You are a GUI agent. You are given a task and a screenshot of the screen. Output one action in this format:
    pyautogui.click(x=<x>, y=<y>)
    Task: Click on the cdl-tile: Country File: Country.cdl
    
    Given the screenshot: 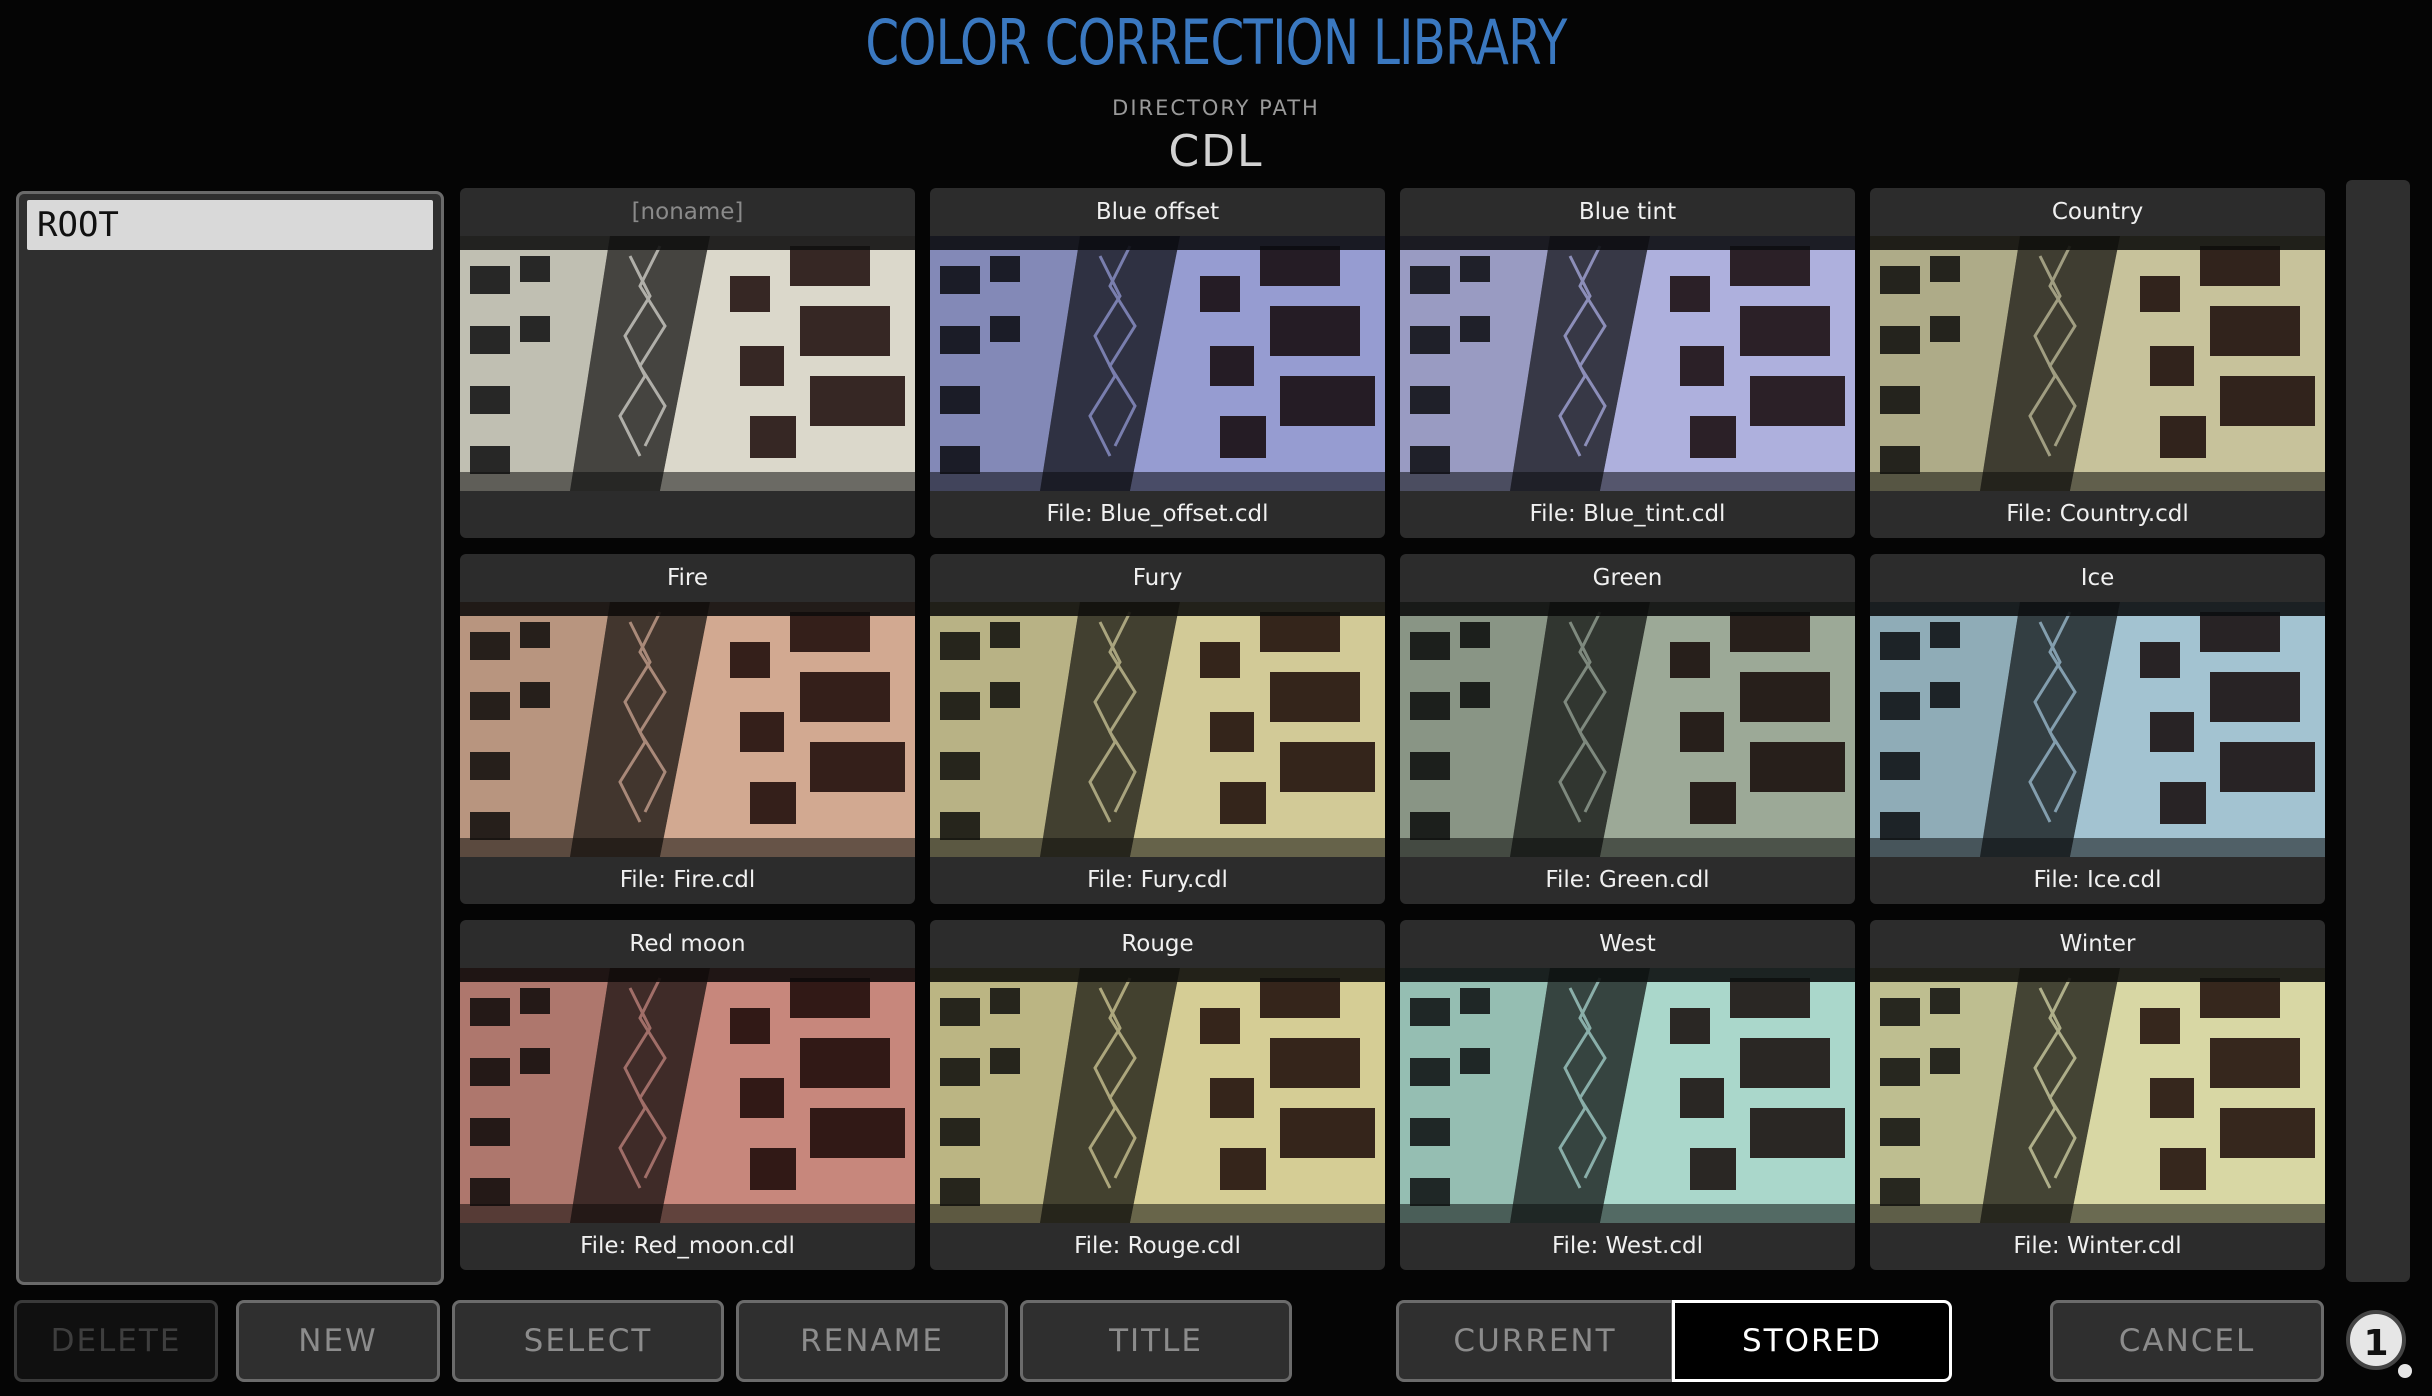 What is the action you would take?
    pyautogui.click(x=2097, y=363)
    